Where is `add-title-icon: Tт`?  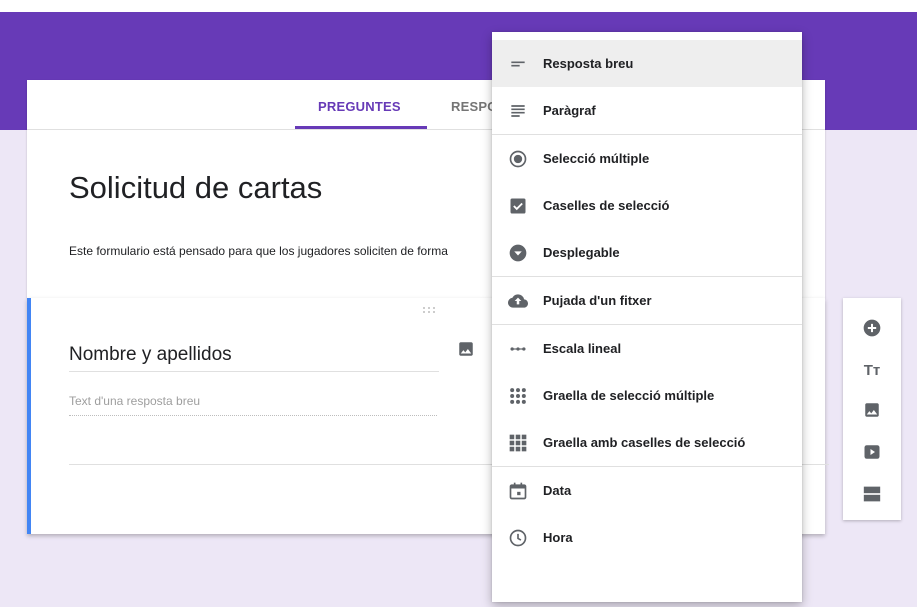 add-title-icon: Tт is located at coordinates (872, 370).